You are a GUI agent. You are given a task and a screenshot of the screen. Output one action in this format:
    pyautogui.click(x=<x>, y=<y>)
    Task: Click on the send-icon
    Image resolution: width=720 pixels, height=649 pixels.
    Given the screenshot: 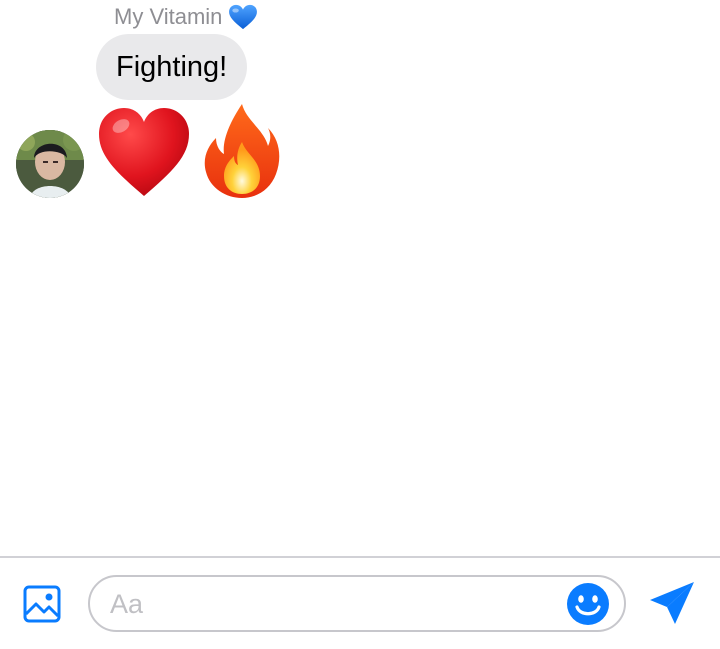 What is the action you would take?
    pyautogui.click(x=672, y=603)
    